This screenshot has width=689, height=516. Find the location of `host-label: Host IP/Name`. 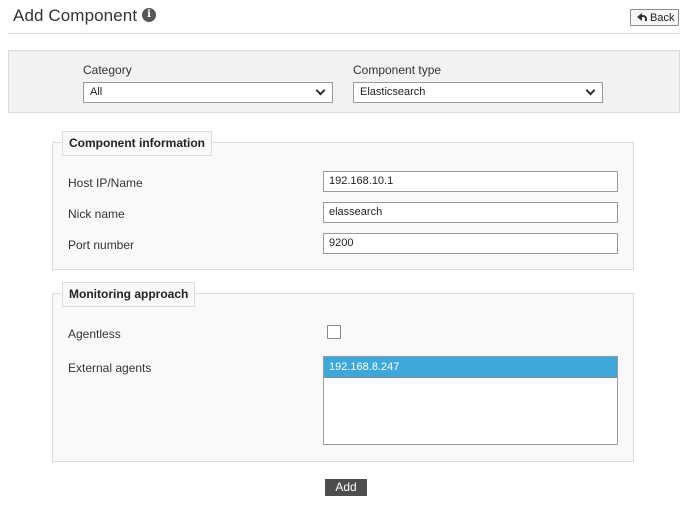

host-label: Host IP/Name is located at coordinates (105, 183).